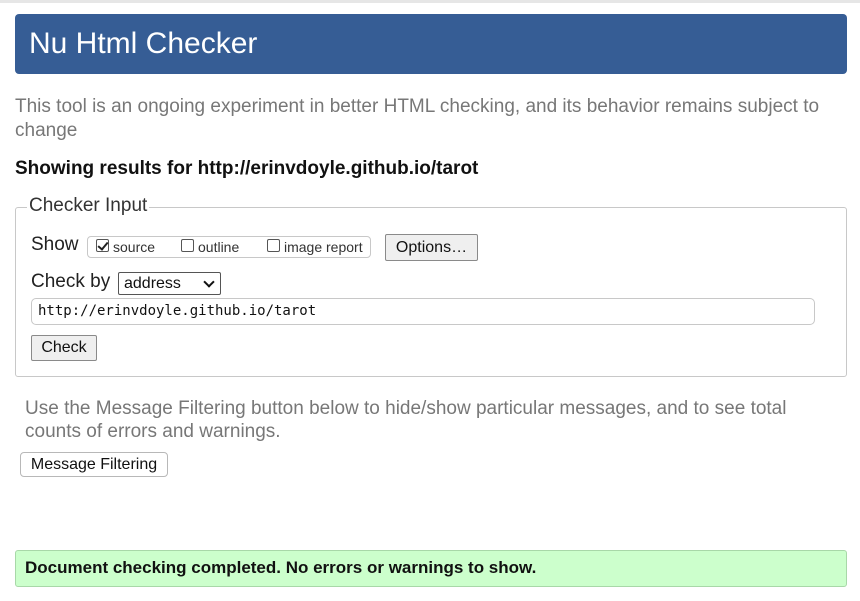 The image size is (860, 601). What do you see at coordinates (209, 282) in the screenshot?
I see `chevron-down-icon` at bounding box center [209, 282].